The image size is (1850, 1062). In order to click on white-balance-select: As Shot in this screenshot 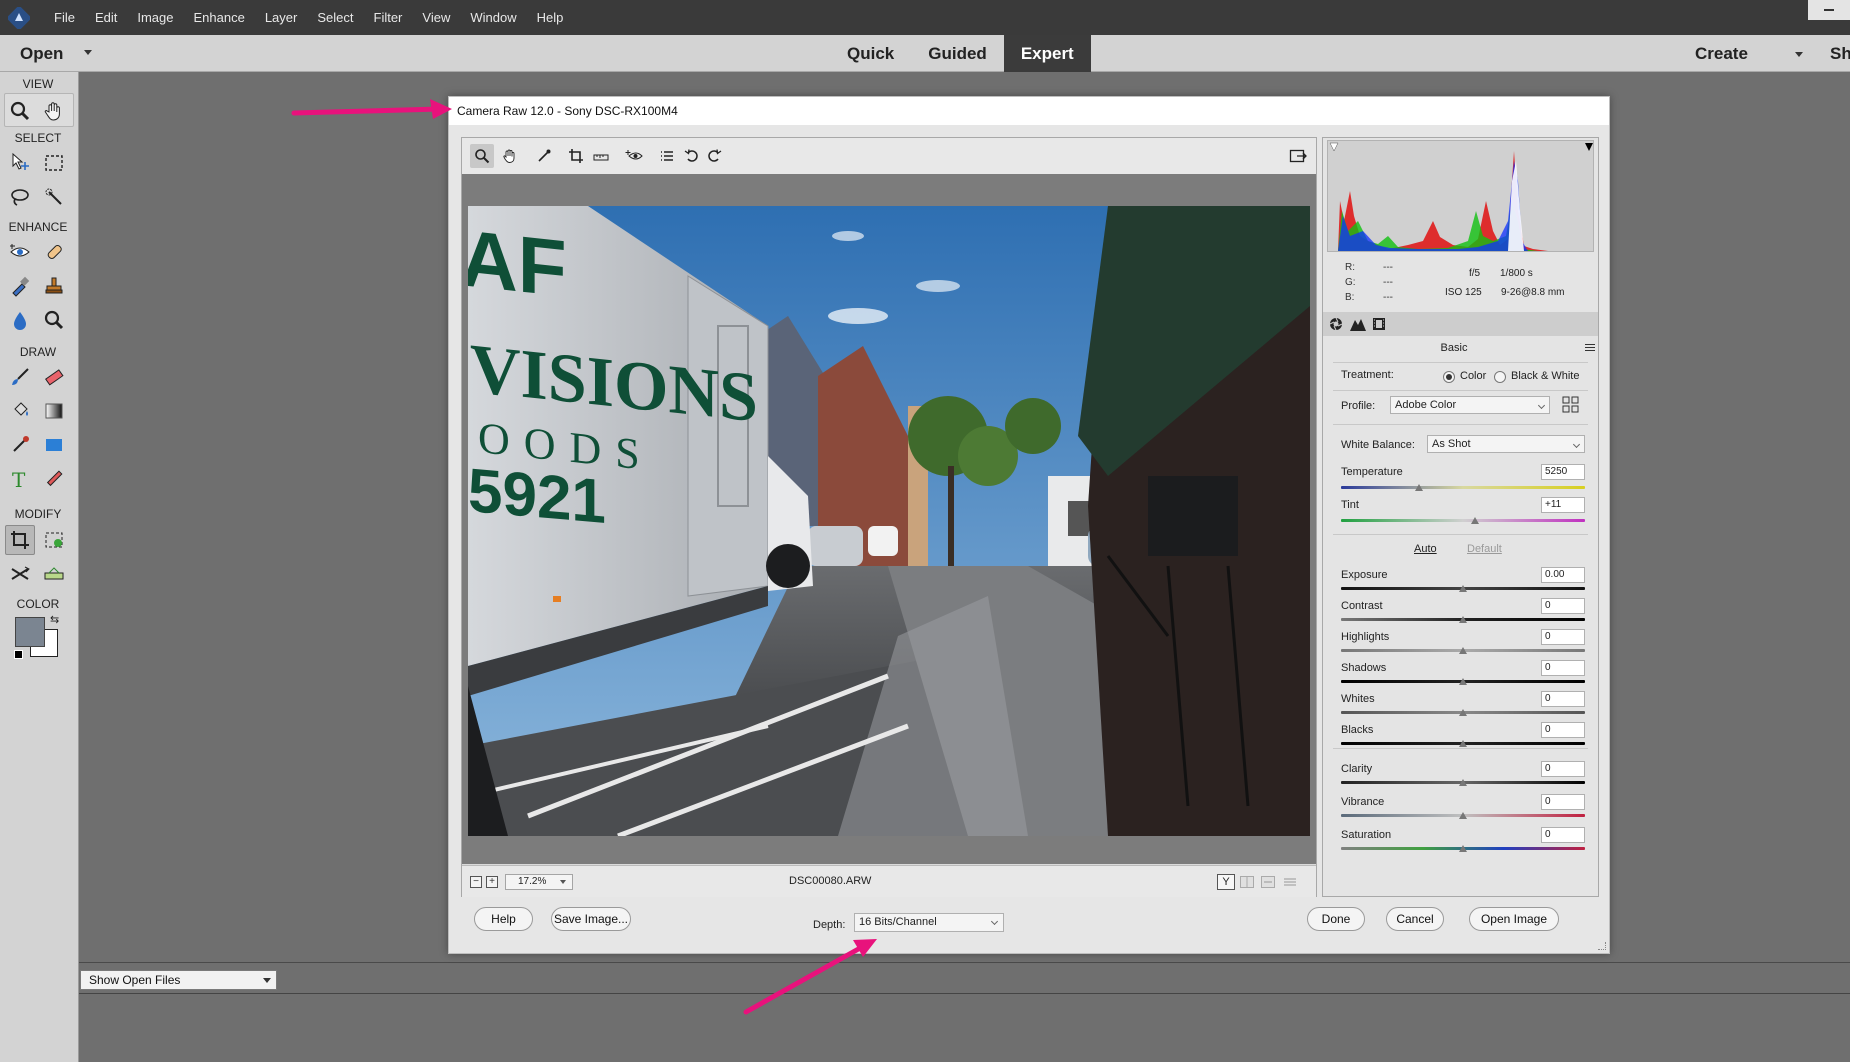, I will do `click(1506, 444)`.